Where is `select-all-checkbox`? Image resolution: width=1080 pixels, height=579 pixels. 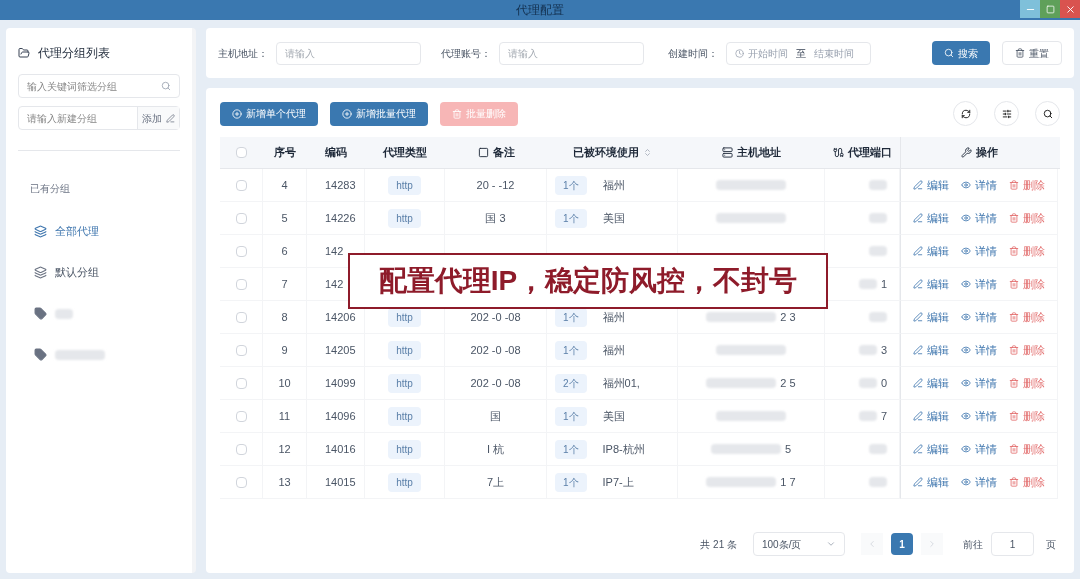 select-all-checkbox is located at coordinates (241, 152).